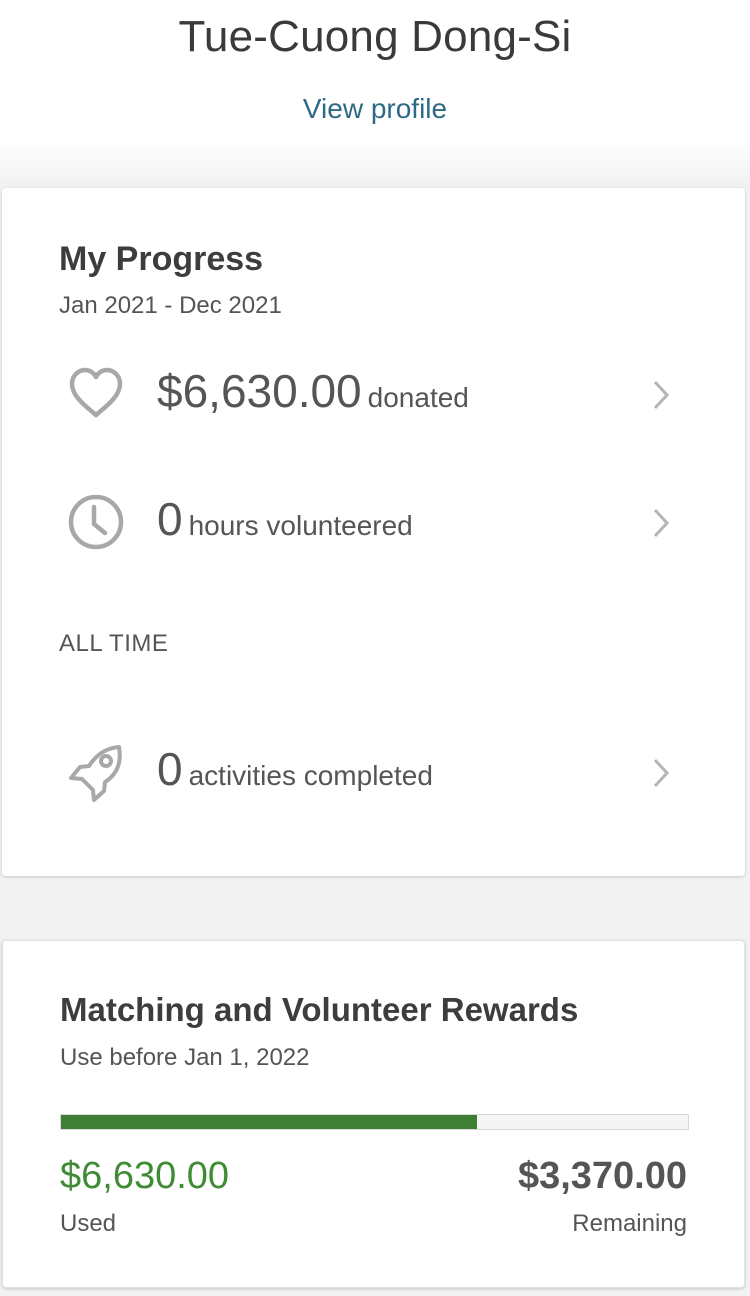  What do you see at coordinates (269, 1122) in the screenshot?
I see `rewards-progress-fill` at bounding box center [269, 1122].